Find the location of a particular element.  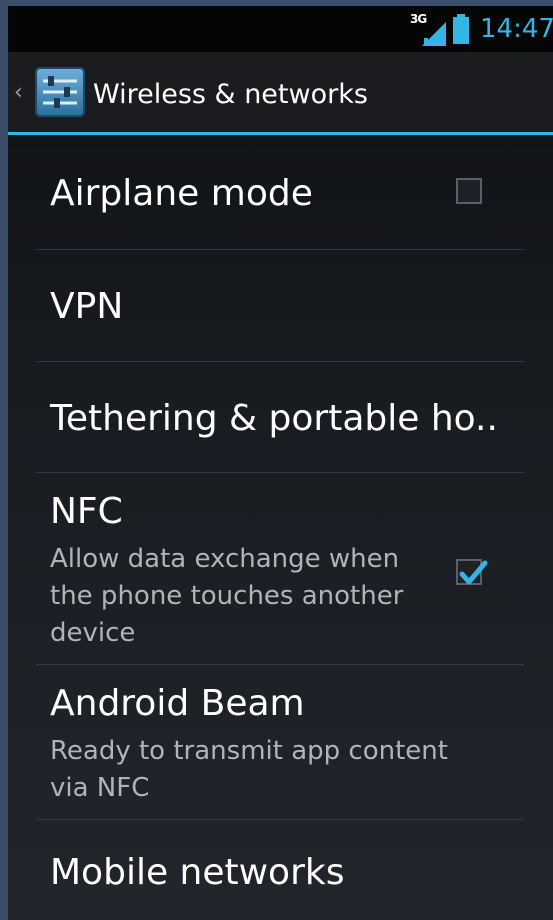

android-beam-summary-line: via NFC is located at coordinates (100, 788).